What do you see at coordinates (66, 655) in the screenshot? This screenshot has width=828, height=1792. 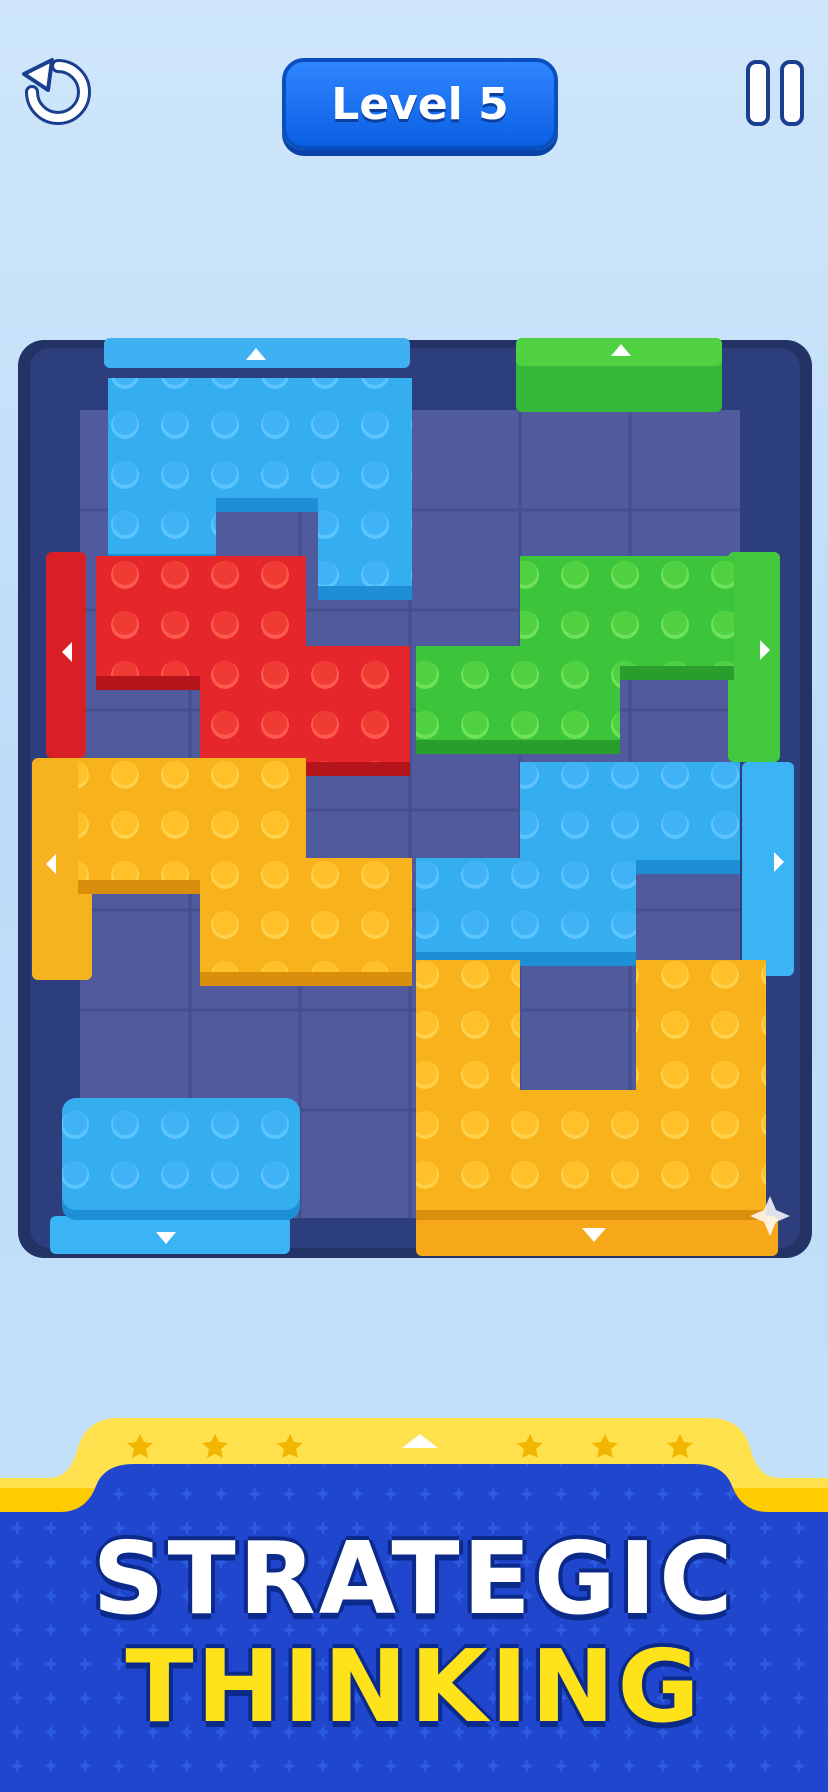 I see `red-gate-left` at bounding box center [66, 655].